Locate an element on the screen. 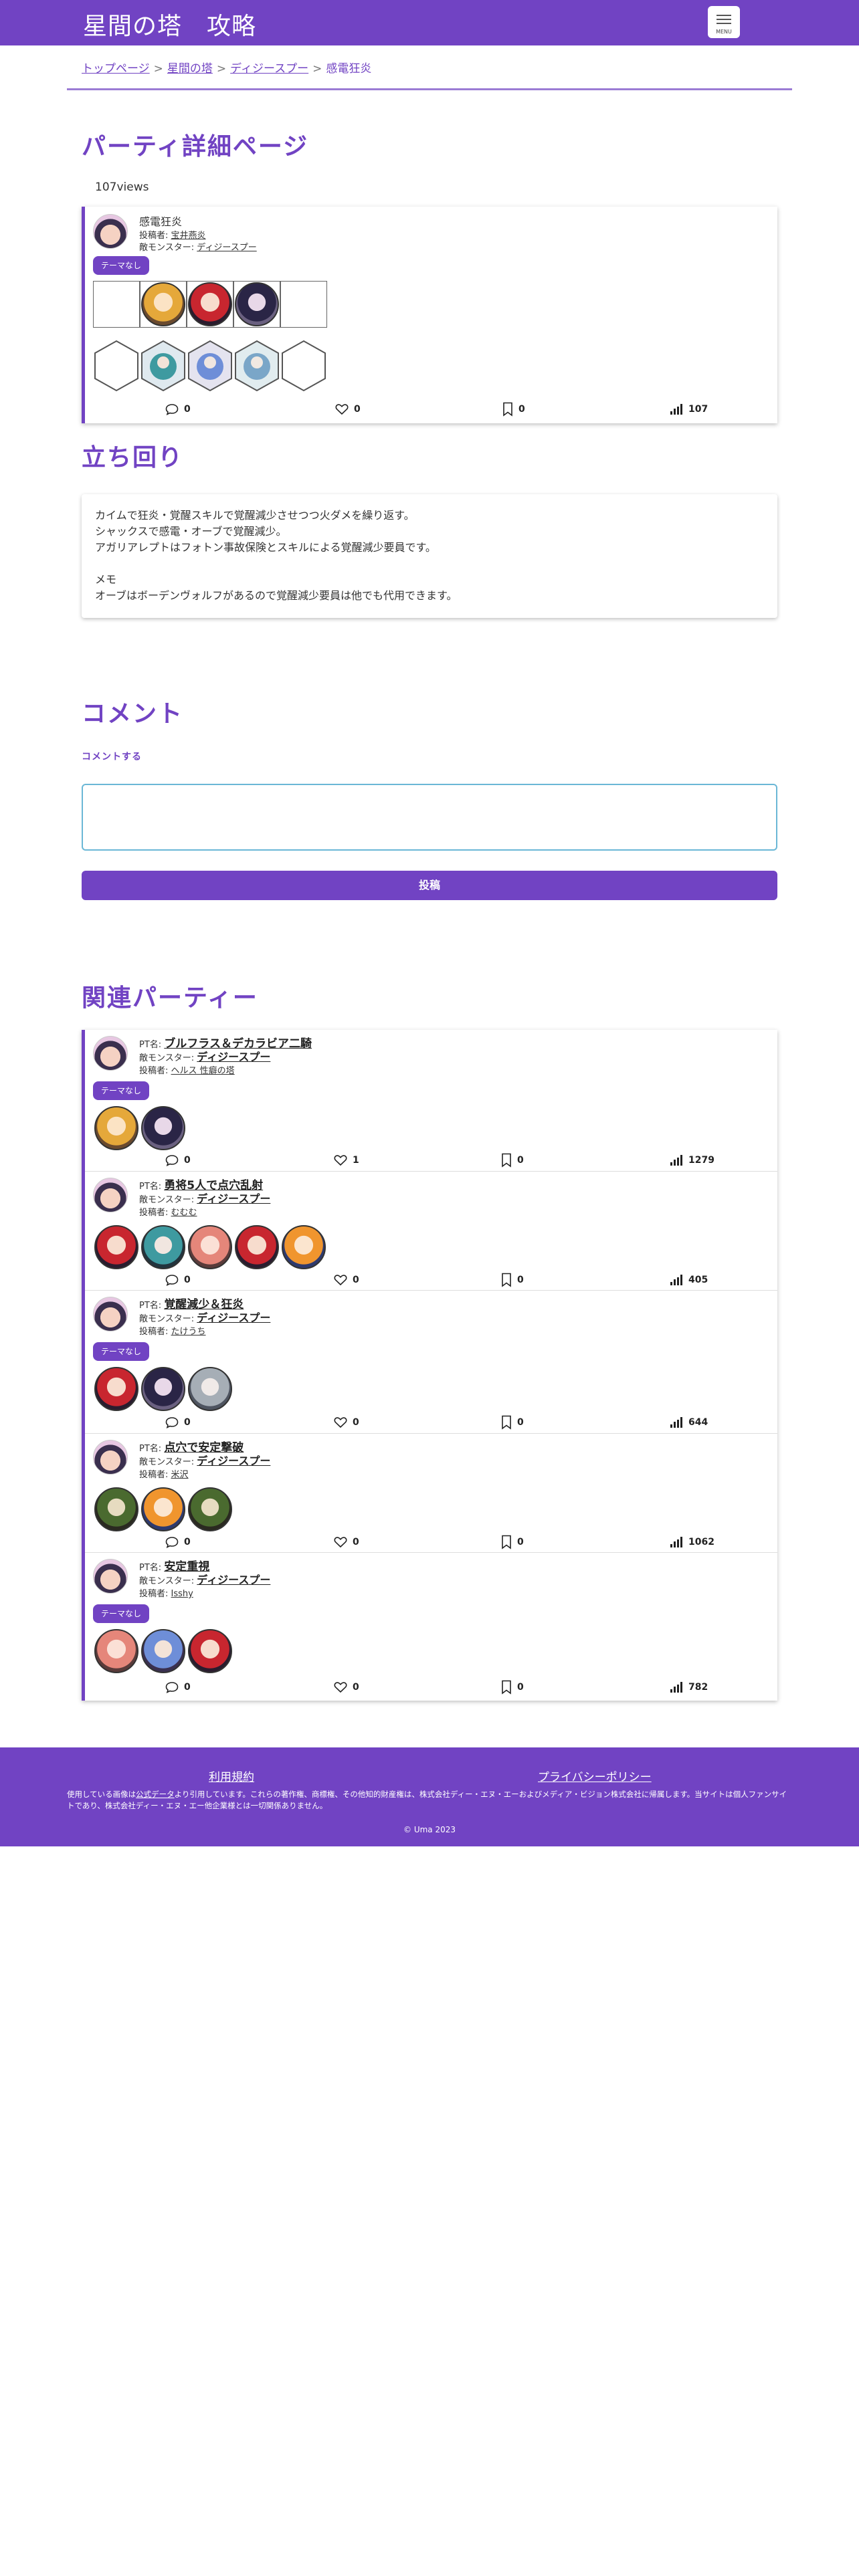 The width and height of the screenshot is (859, 2576). poster-link: 米沢 is located at coordinates (180, 1475).